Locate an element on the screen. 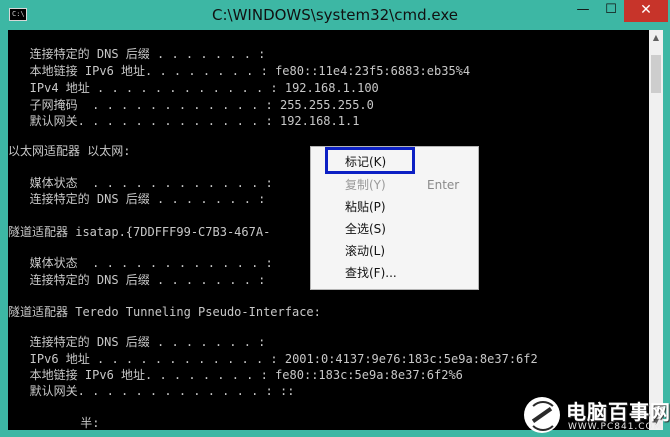  menu-item-shortcut: Enter is located at coordinates (443, 185).